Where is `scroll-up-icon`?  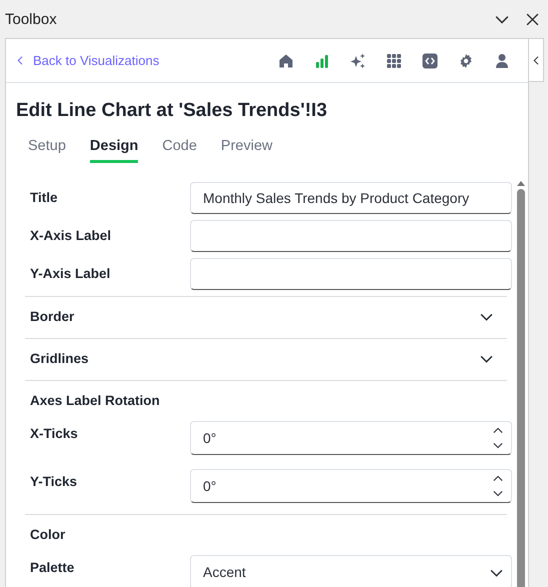
scroll-up-icon is located at coordinates (521, 183).